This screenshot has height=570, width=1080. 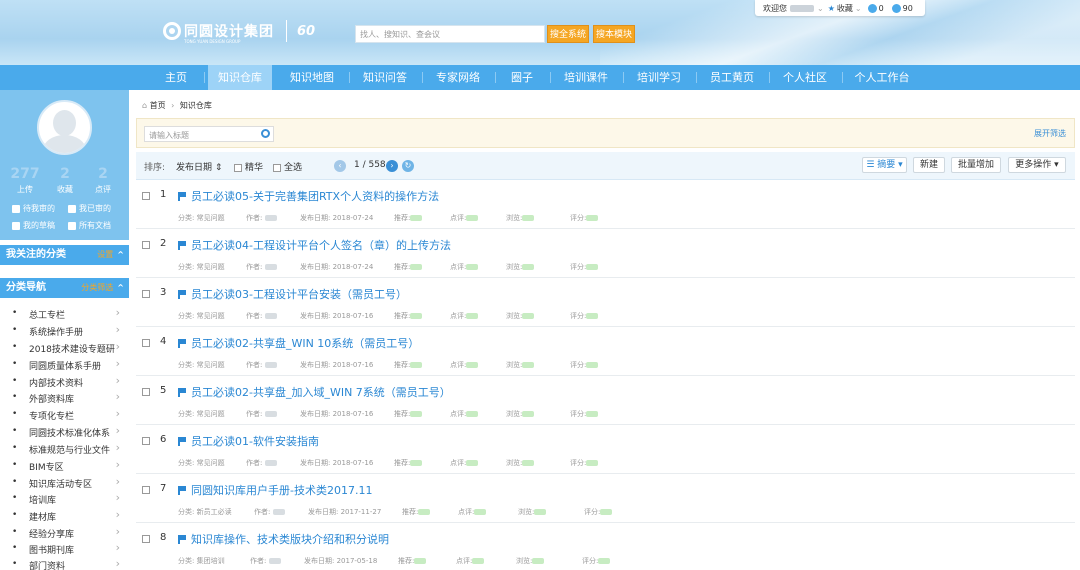 What do you see at coordinates (845, 8) in the screenshot?
I see `favorites-link: 收藏` at bounding box center [845, 8].